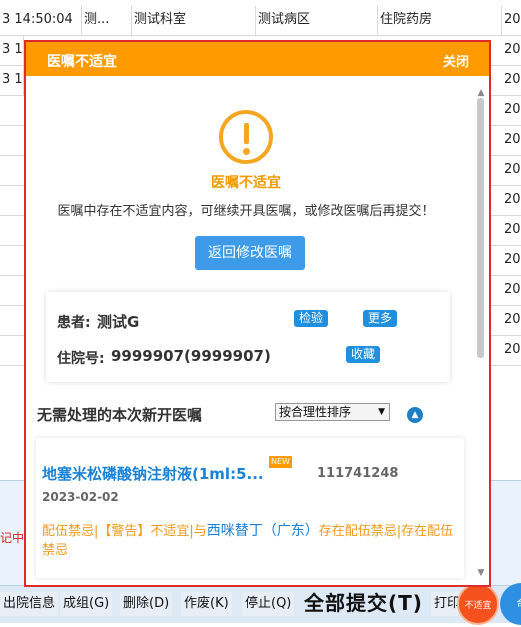 The image size is (521, 627). What do you see at coordinates (262, 531) in the screenshot?
I see `conflict-drug-name: 西咪替丁（广东）` at bounding box center [262, 531].